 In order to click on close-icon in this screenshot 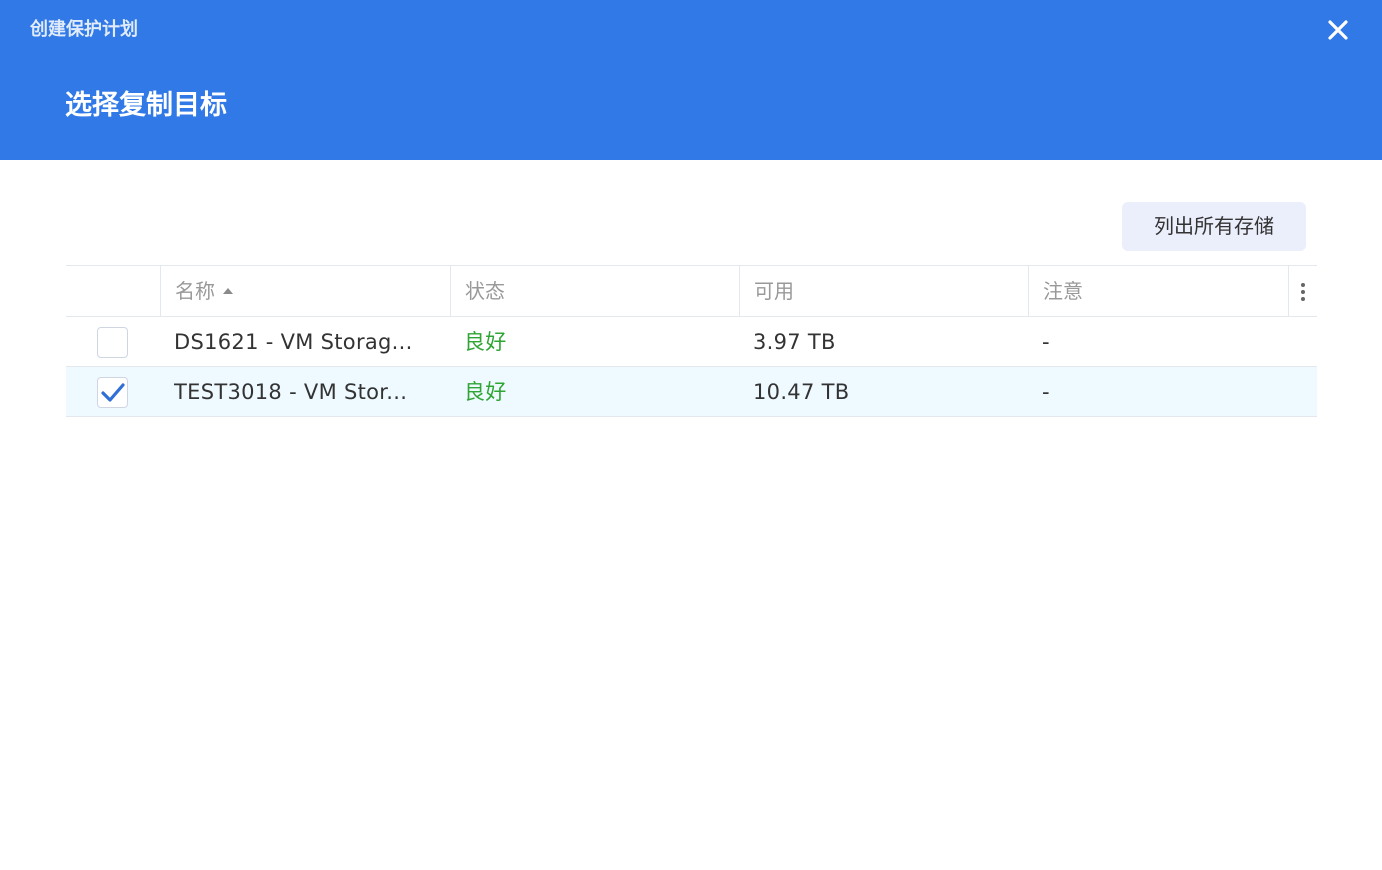, I will do `click(1338, 30)`.